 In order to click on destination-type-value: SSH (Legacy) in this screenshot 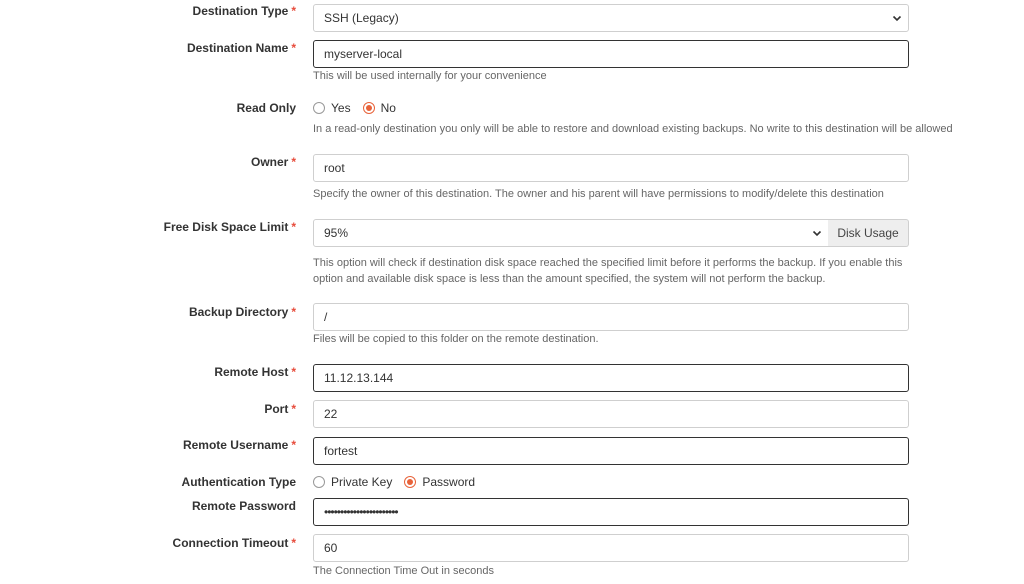, I will do `click(361, 18)`.